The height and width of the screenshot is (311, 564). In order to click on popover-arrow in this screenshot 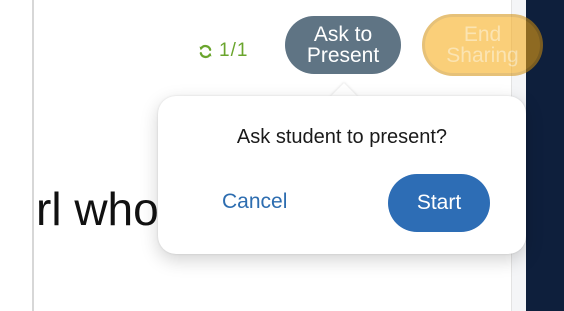, I will do `click(344, 90)`.